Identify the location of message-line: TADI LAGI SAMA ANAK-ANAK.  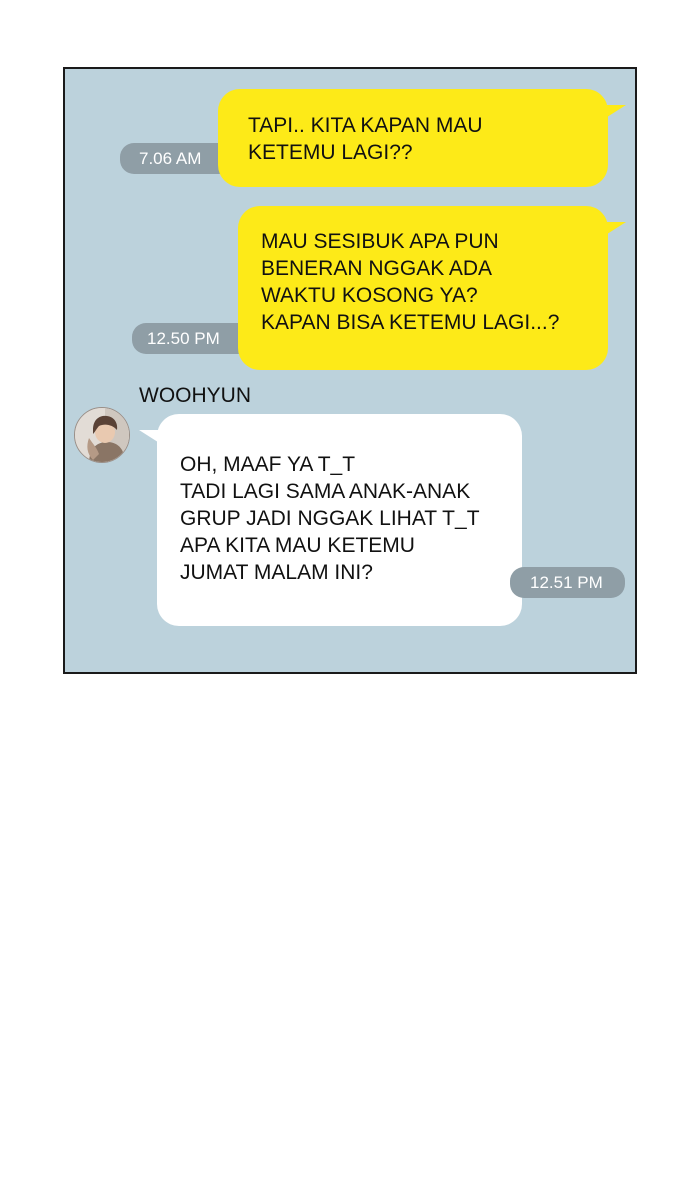
(325, 491).